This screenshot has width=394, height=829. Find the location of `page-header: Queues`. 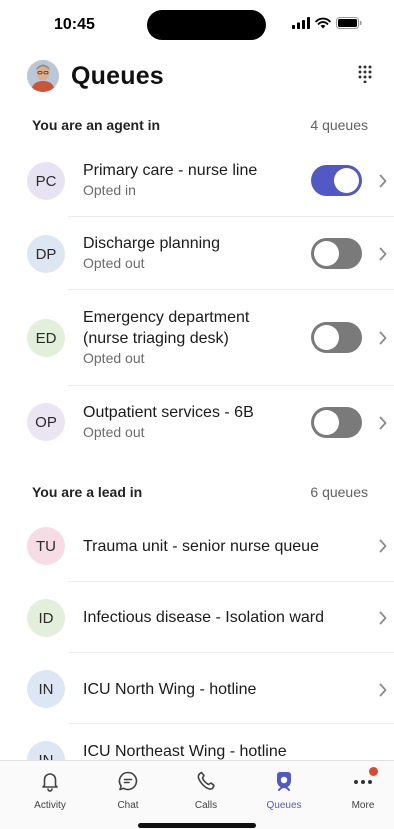

page-header: Queues is located at coordinates (197, 78).